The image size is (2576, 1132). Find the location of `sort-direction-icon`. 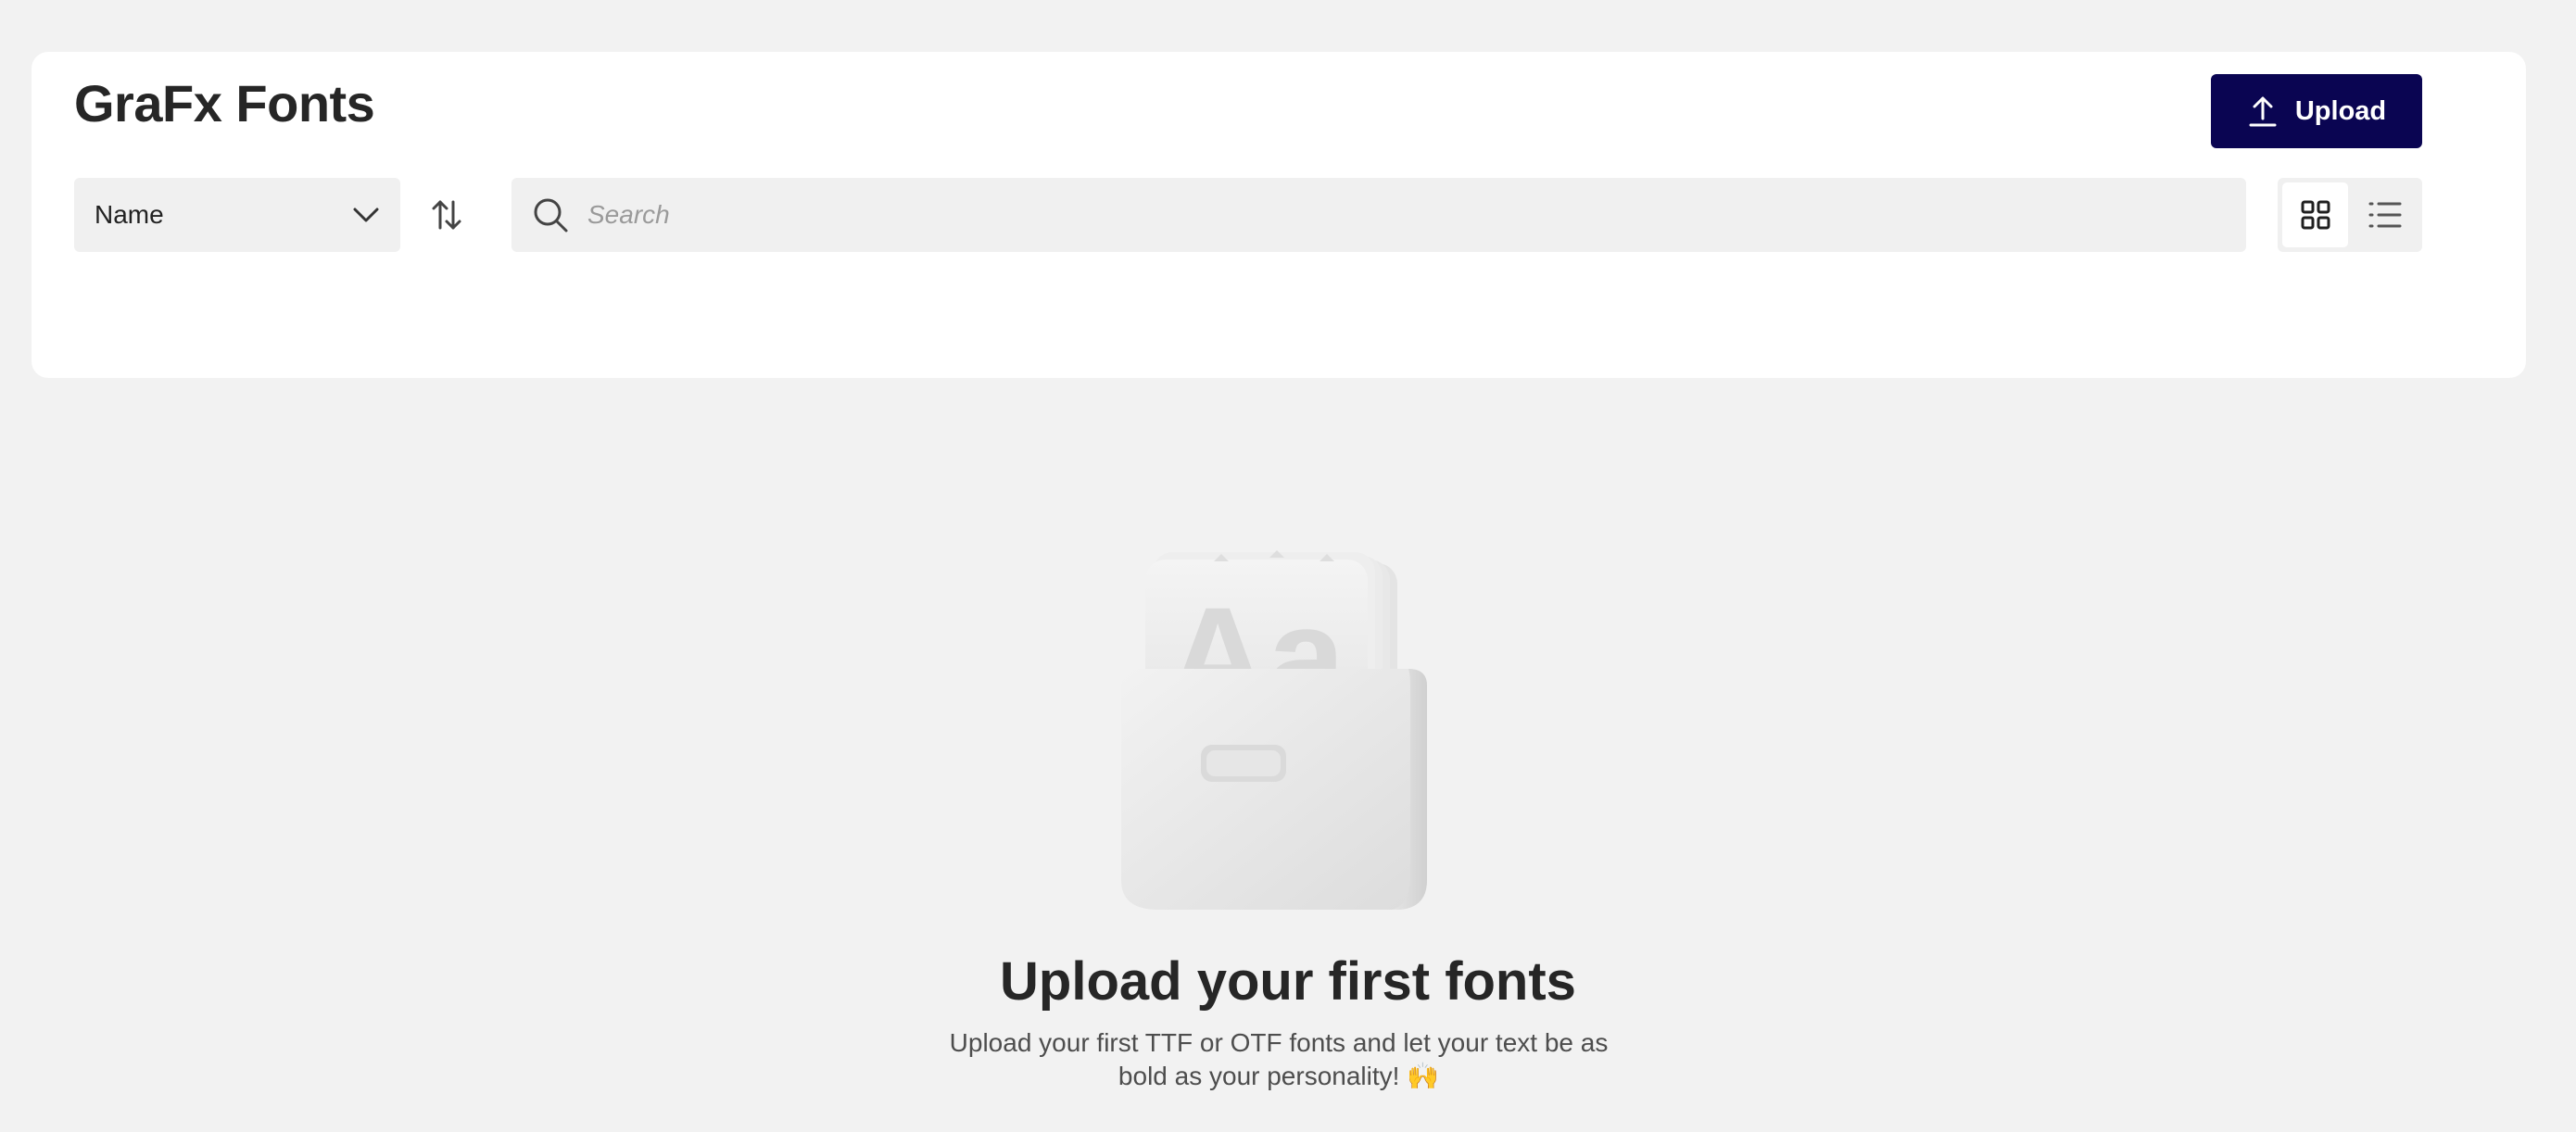

sort-direction-icon is located at coordinates (447, 215).